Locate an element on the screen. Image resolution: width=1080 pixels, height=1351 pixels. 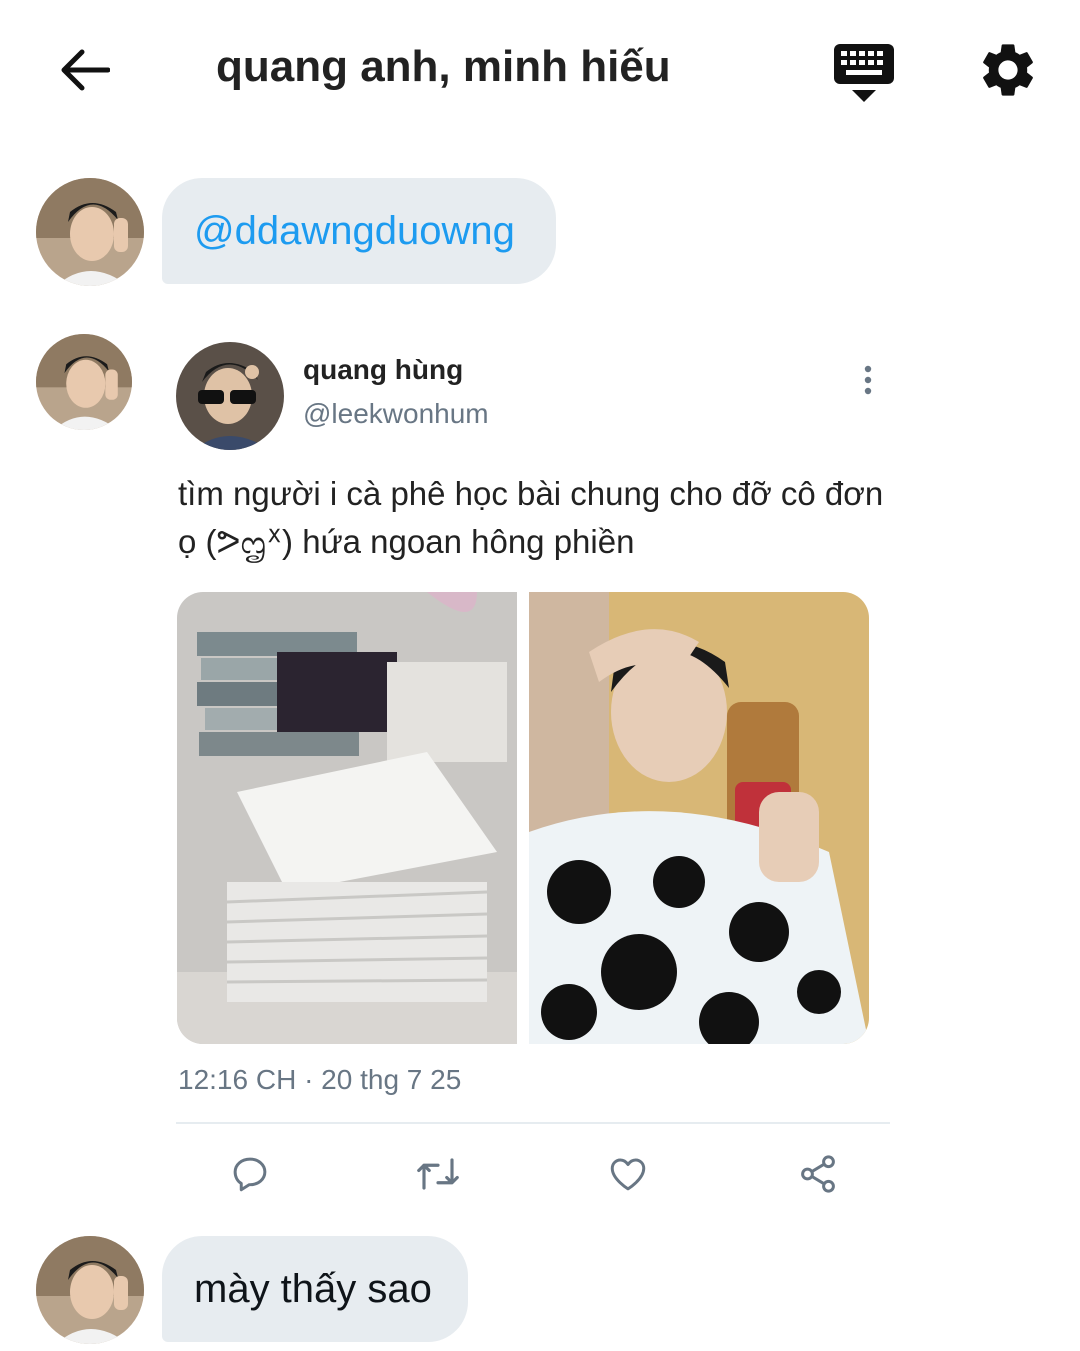
tweet-author-avatar is located at coordinates (230, 396).